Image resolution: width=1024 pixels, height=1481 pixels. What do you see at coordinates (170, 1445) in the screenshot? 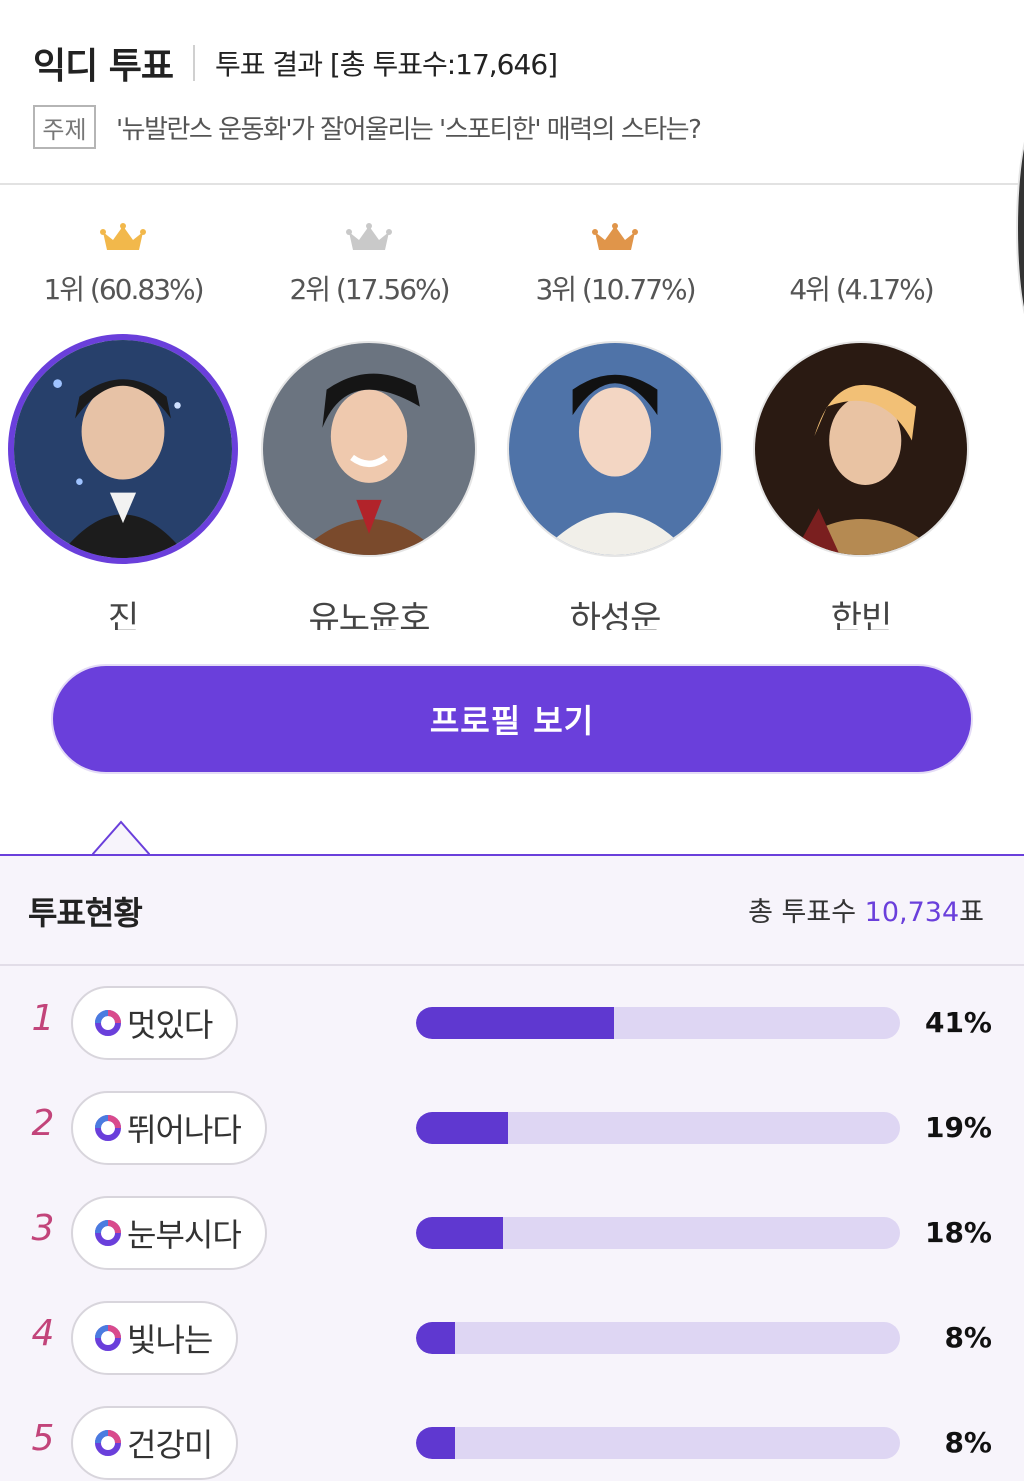
I see `keyword-label: 건강미` at bounding box center [170, 1445].